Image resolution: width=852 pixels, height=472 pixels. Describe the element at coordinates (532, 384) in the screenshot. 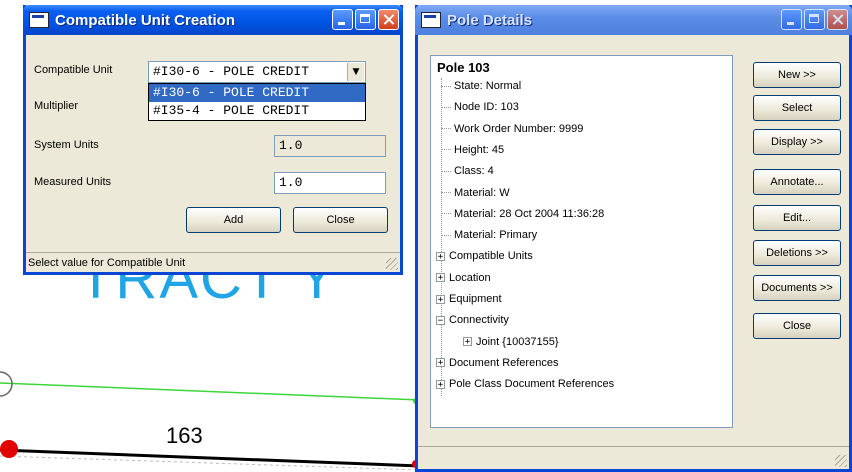

I see `tree-item-label: Pole Class Document References` at that location.